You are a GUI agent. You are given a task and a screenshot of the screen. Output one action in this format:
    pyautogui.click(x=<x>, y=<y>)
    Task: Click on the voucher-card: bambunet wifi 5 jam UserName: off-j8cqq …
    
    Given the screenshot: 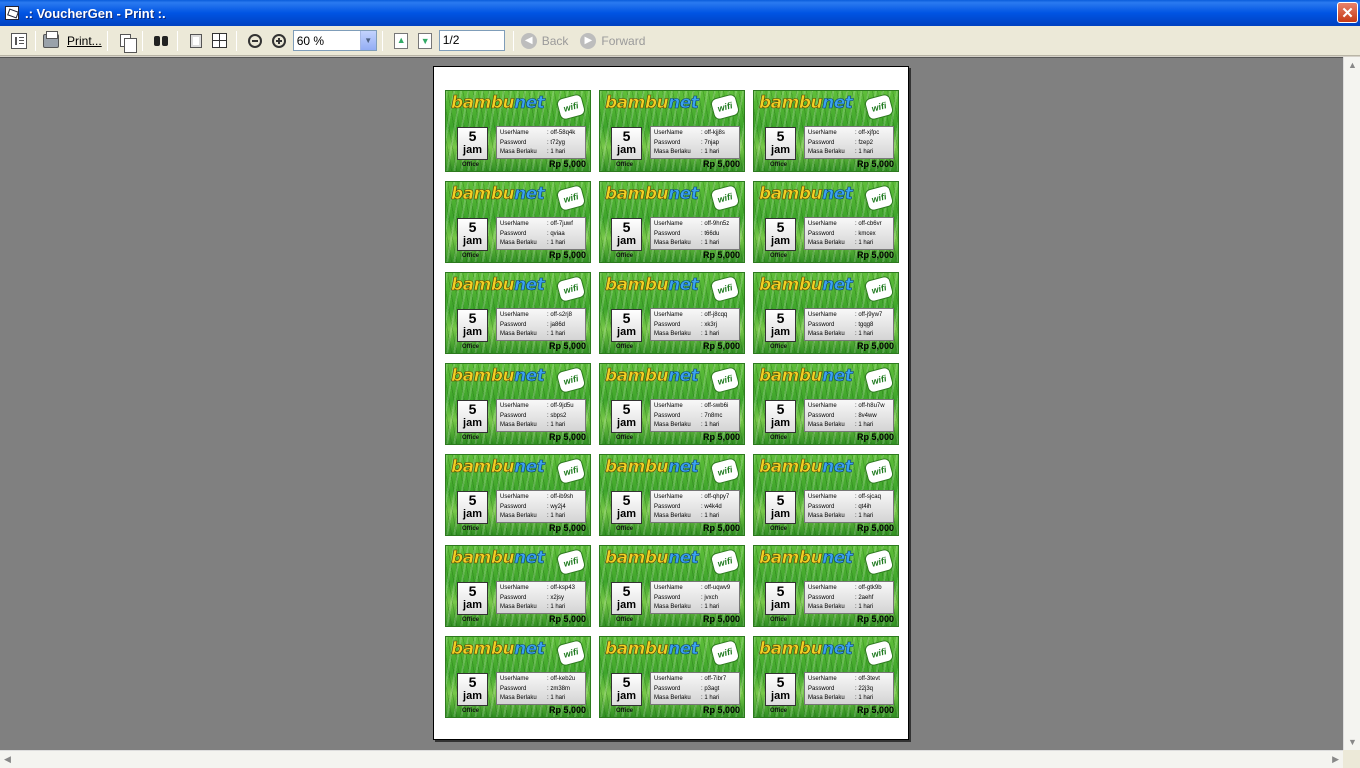 What is the action you would take?
    pyautogui.click(x=672, y=313)
    